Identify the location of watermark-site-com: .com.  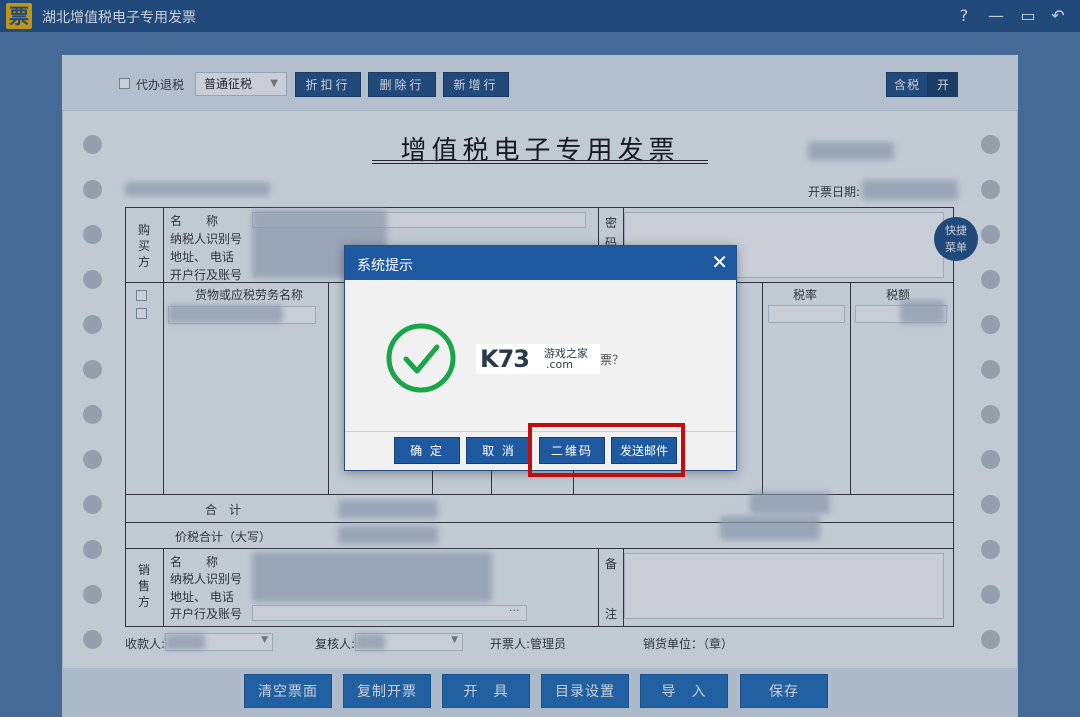
(559, 364).